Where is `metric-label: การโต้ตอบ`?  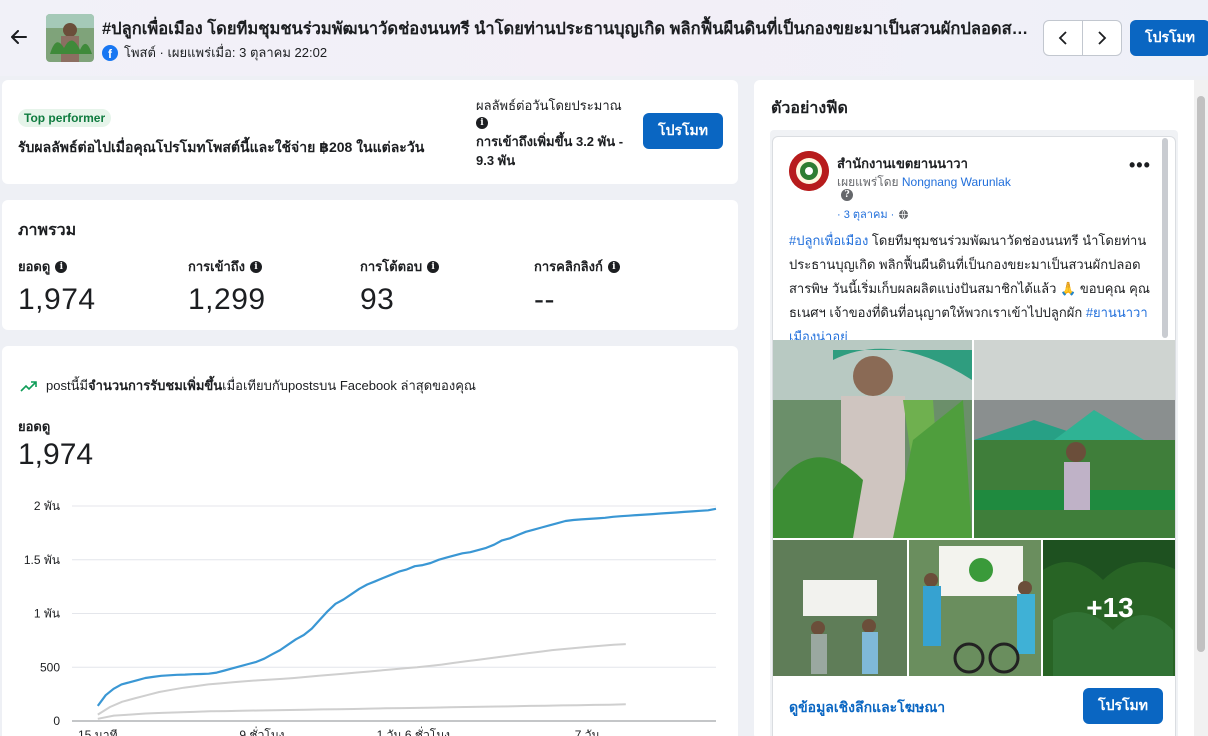
metric-label: การโต้ตอบ is located at coordinates (391, 266).